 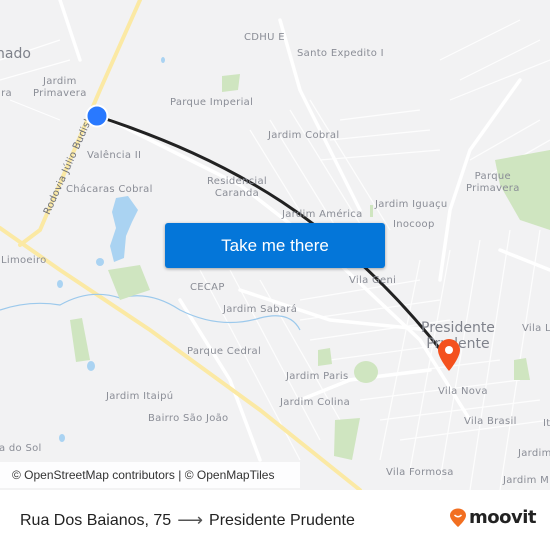 I want to click on map-label: Jardim Paris, so click(x=317, y=376).